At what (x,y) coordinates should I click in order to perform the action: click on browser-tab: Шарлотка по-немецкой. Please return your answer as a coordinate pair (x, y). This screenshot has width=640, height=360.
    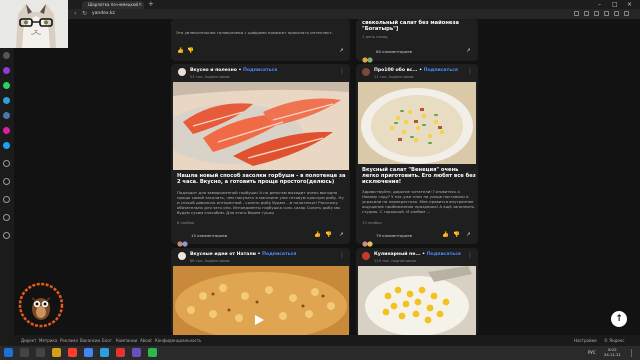
    Looking at the image, I should click on (113, 5).